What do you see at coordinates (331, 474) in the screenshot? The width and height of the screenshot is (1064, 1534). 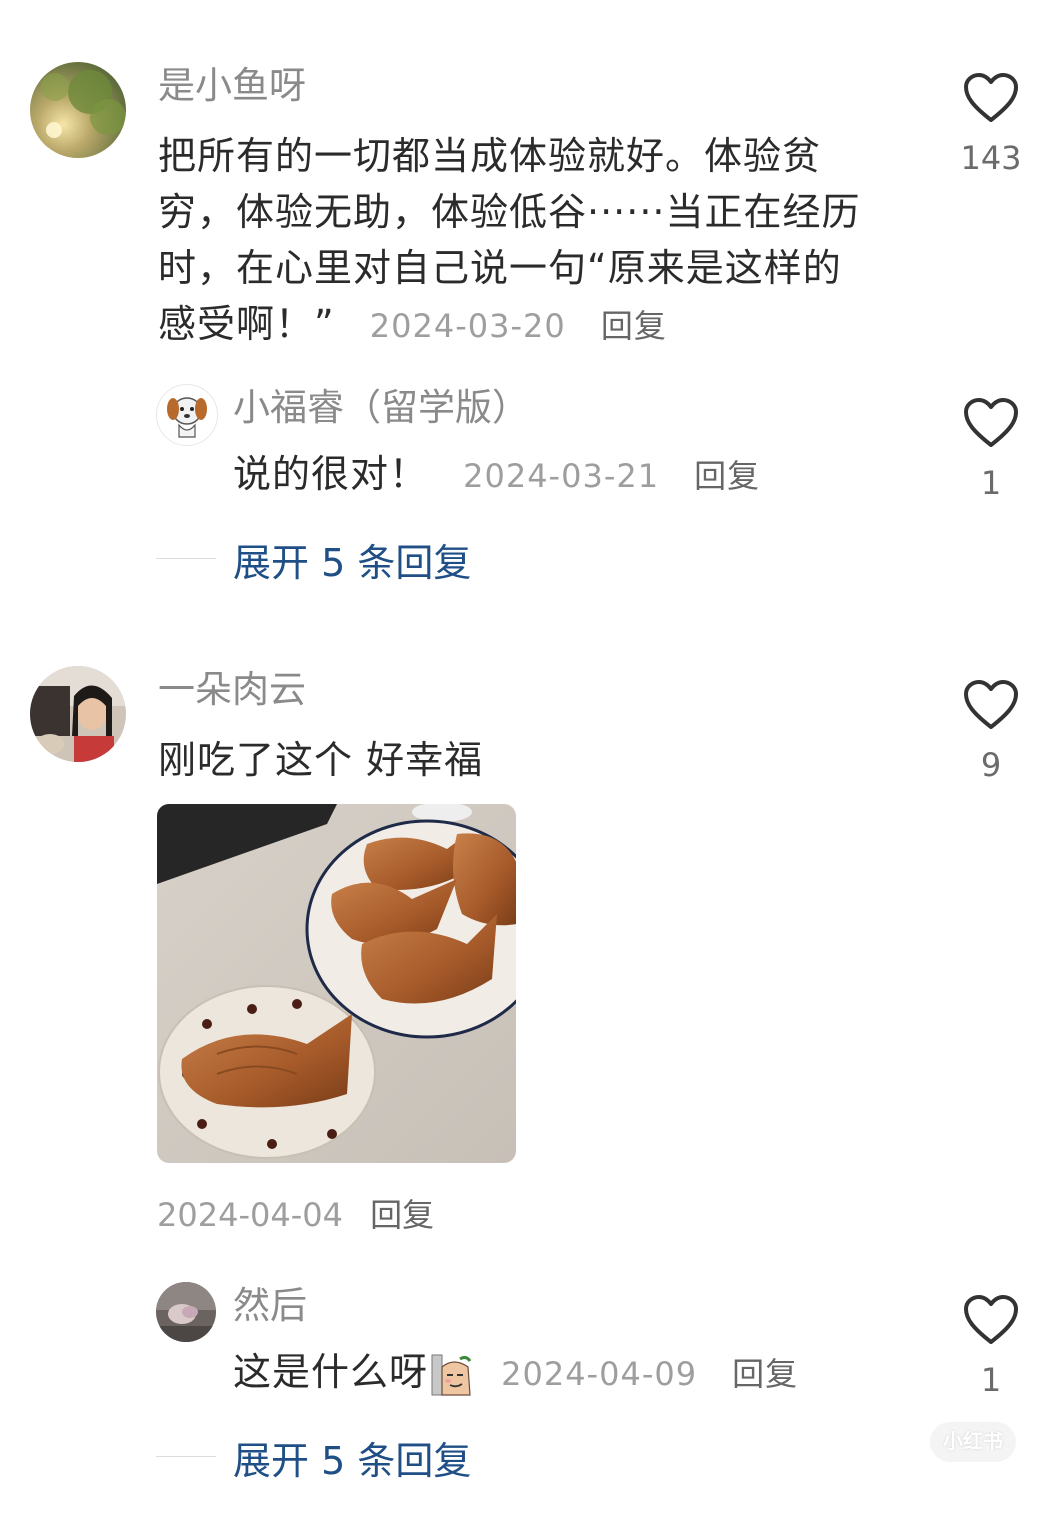 I see `reply-text-content: 说的很对！` at bounding box center [331, 474].